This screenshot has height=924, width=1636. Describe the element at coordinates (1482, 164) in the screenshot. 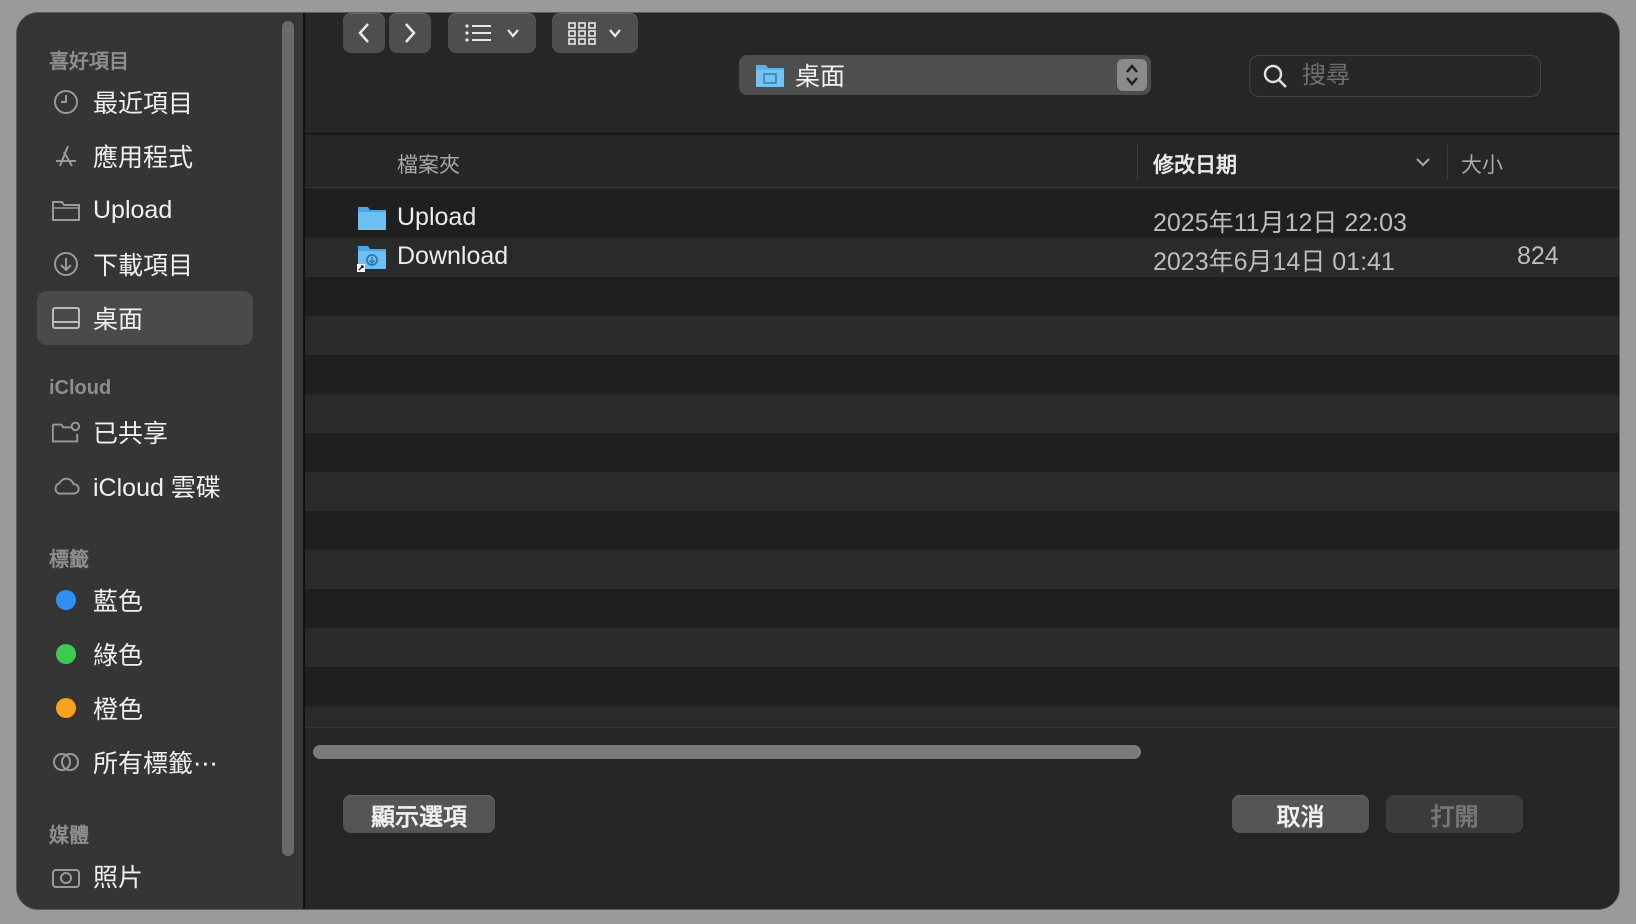

I see `column-size-header: 大小` at that location.